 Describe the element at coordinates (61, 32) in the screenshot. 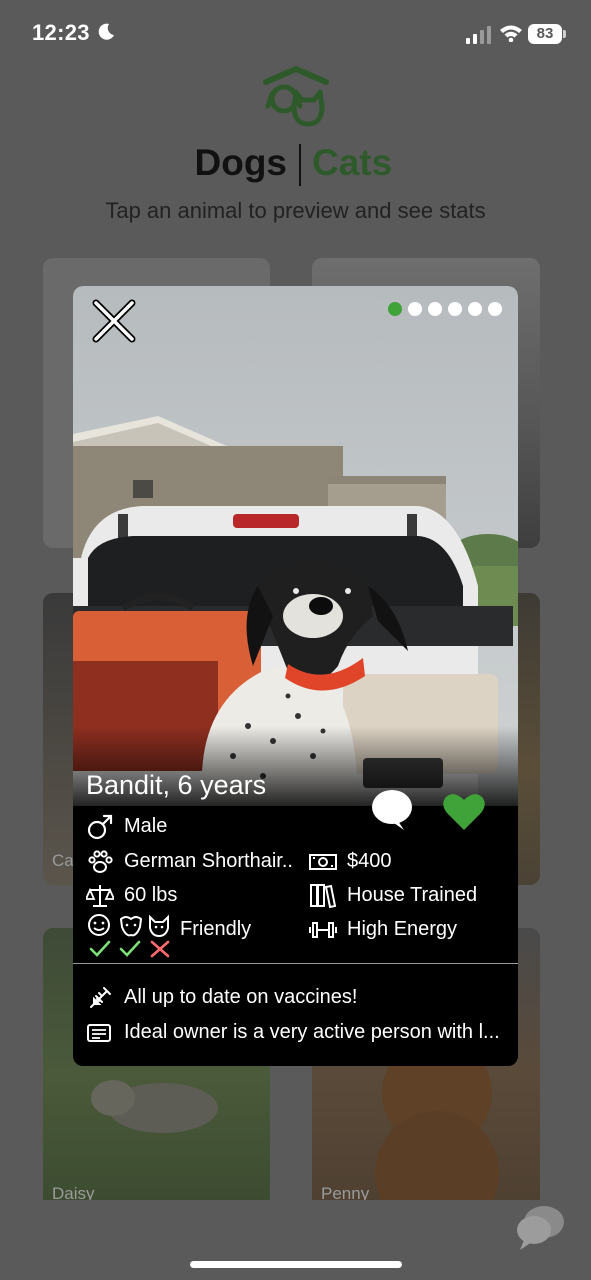

I see `status-time: 12:23` at that location.